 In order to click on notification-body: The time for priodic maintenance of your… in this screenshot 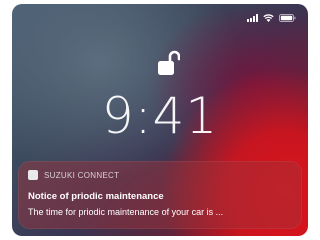, I will do `click(126, 212)`.